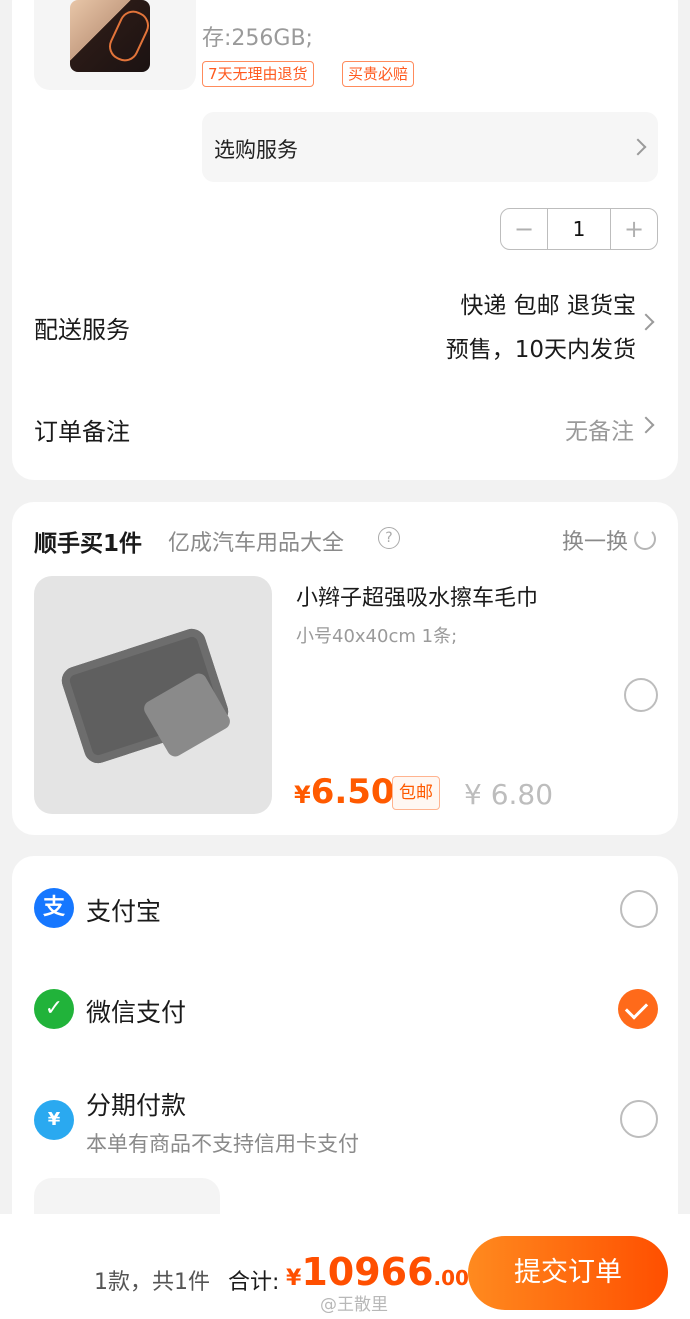 The width and height of the screenshot is (690, 1319). Describe the element at coordinates (123, 910) in the screenshot. I see `alipay-option: 支付宝` at that location.